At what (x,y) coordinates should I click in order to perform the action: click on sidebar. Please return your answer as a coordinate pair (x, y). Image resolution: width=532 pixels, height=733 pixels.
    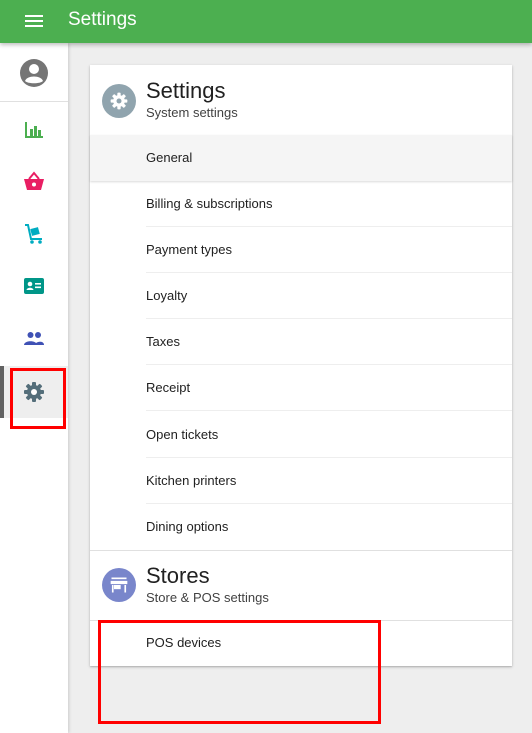
    Looking at the image, I should click on (34, 388).